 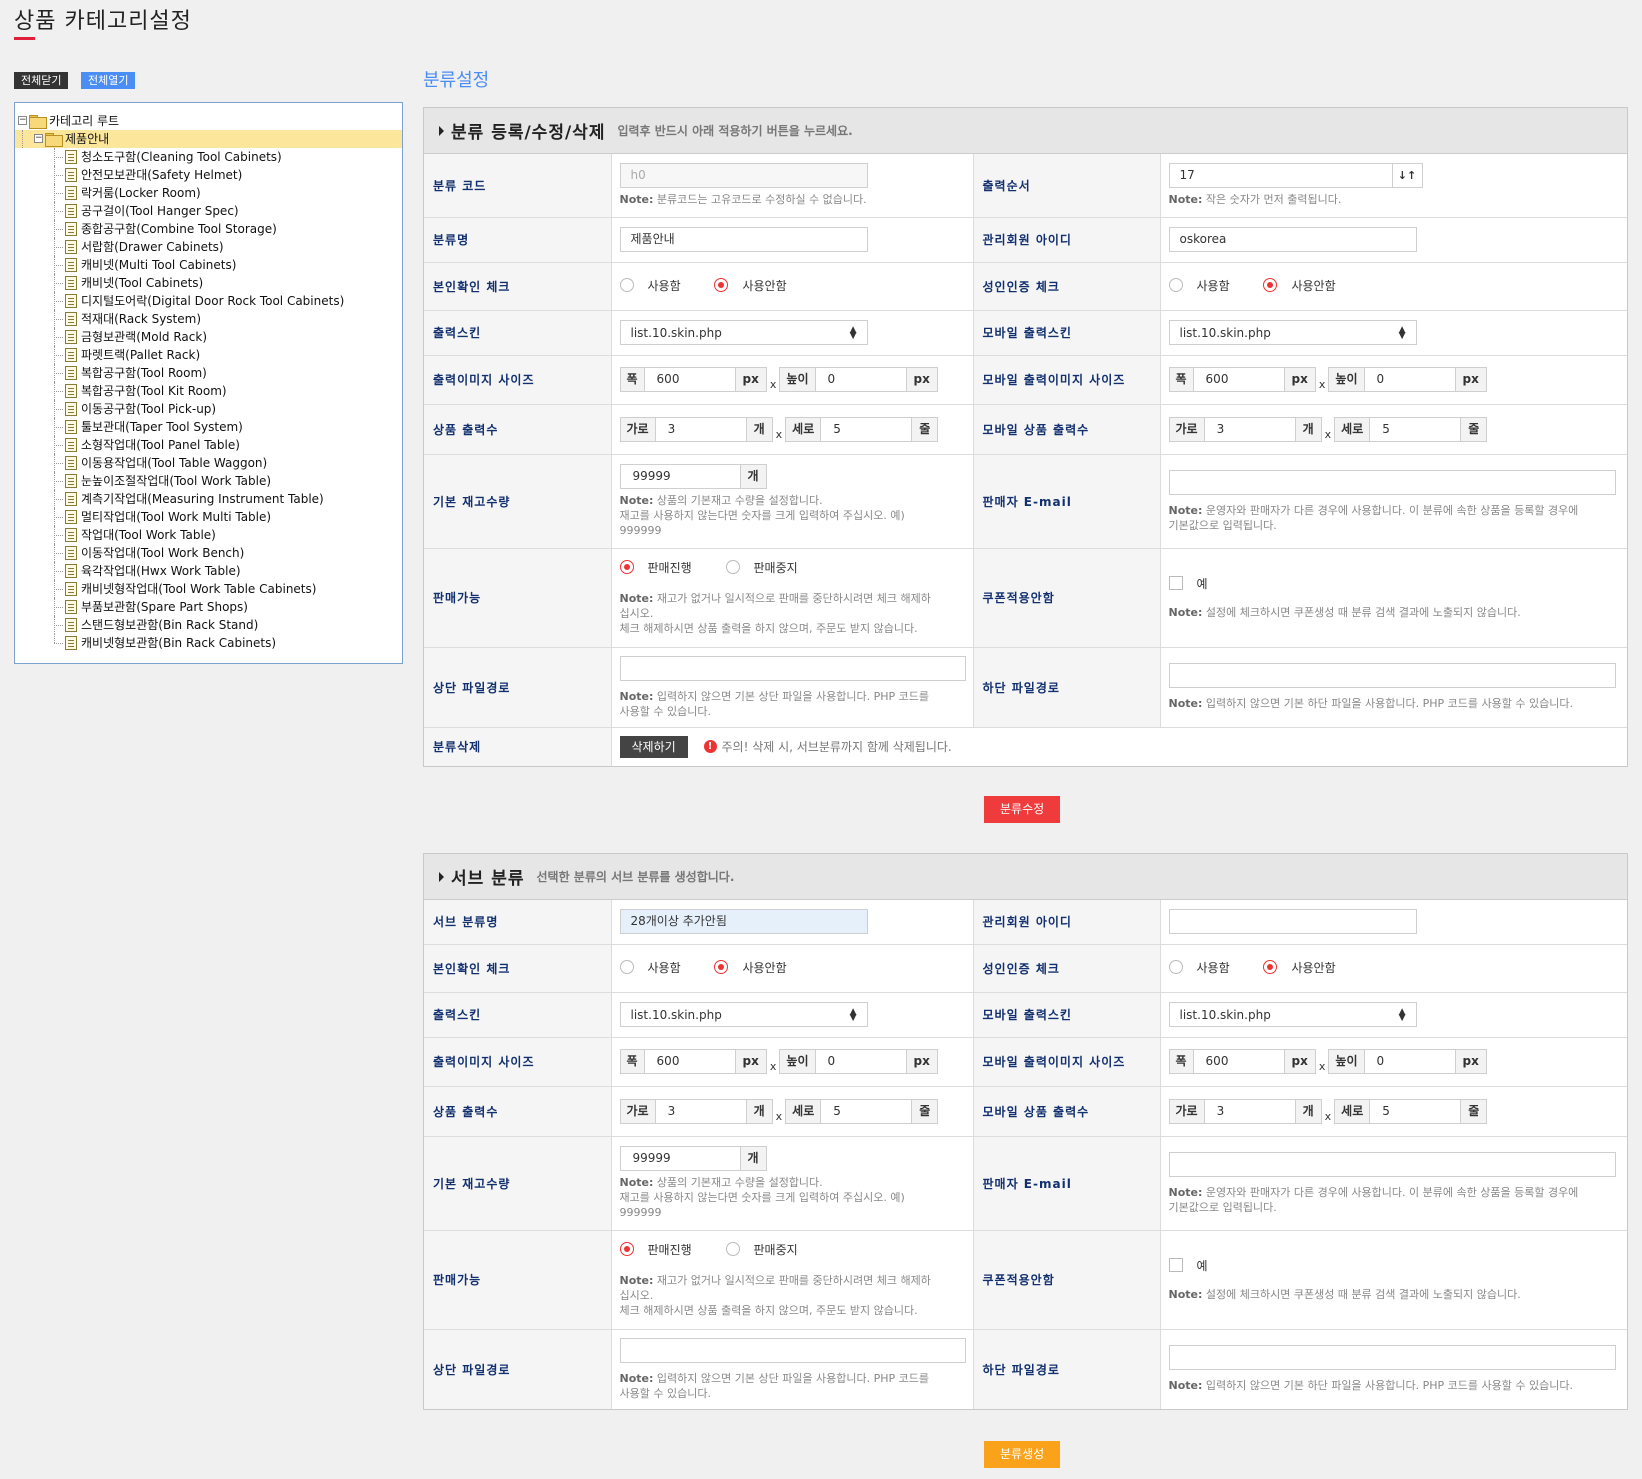 I want to click on rows-input: 5, so click(x=866, y=1111).